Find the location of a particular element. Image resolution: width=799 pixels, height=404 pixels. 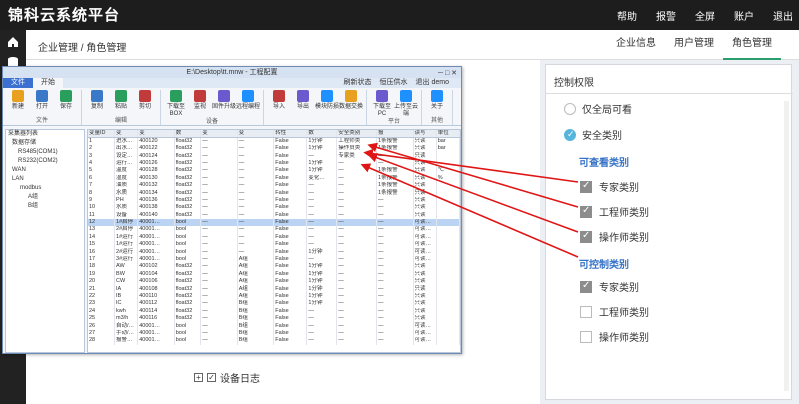

device-log-row: + ✓ 设备日志 is located at coordinates (227, 377).